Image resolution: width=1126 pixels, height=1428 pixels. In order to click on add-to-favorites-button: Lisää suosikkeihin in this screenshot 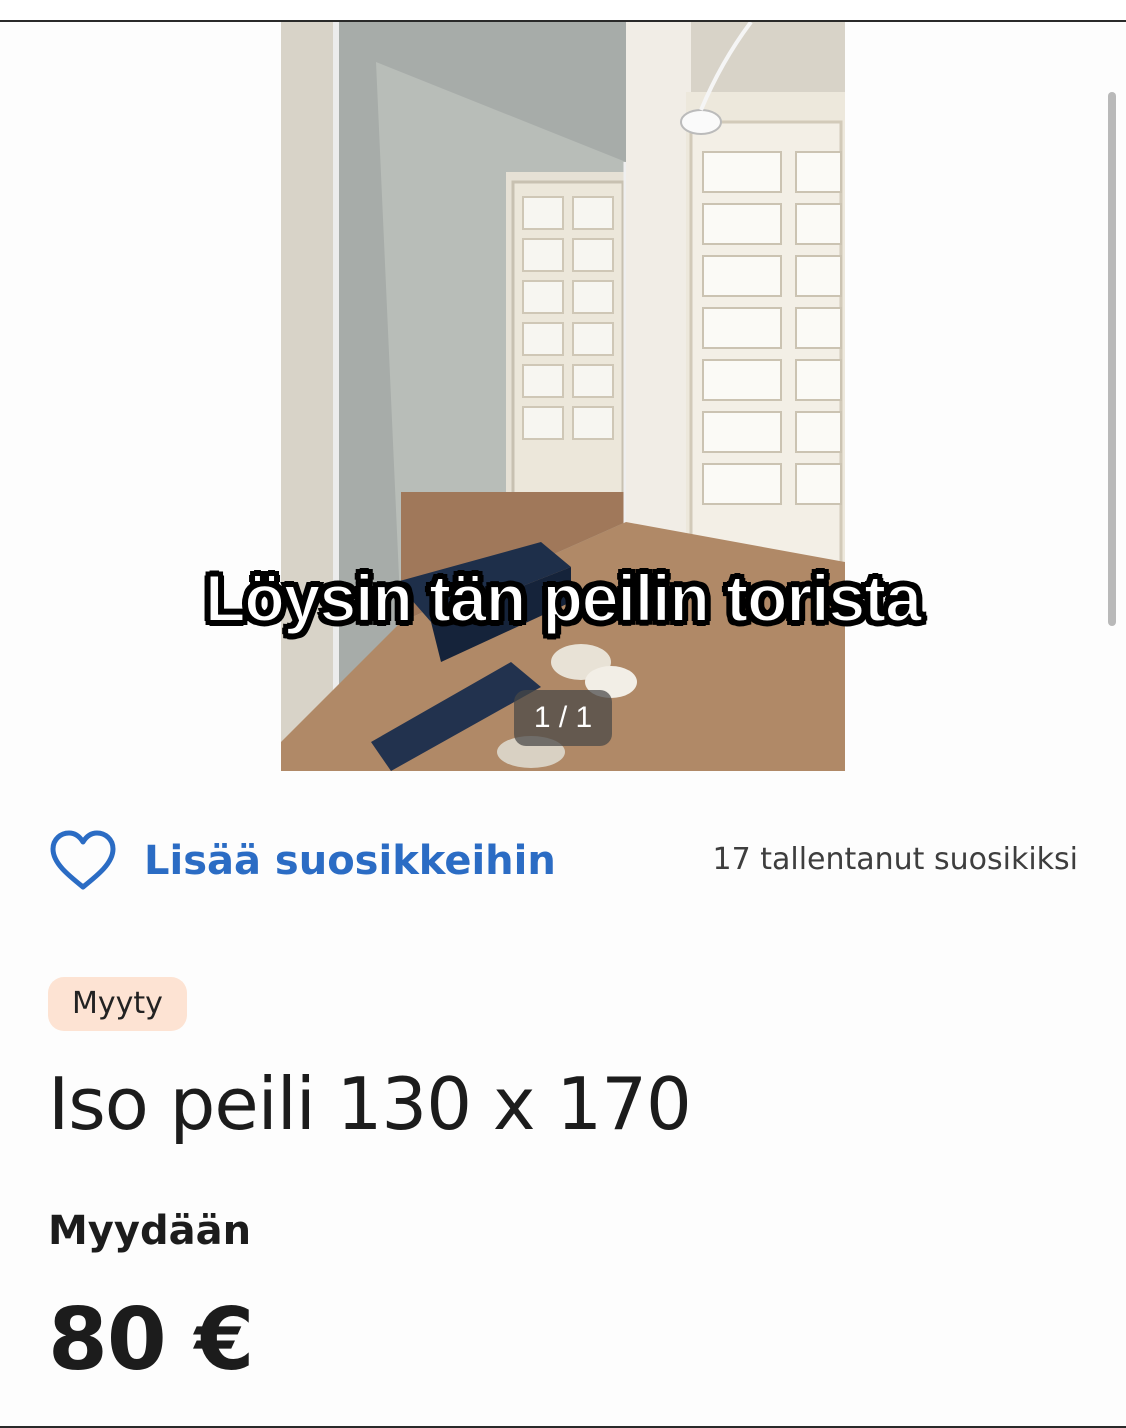, I will do `click(302, 861)`.